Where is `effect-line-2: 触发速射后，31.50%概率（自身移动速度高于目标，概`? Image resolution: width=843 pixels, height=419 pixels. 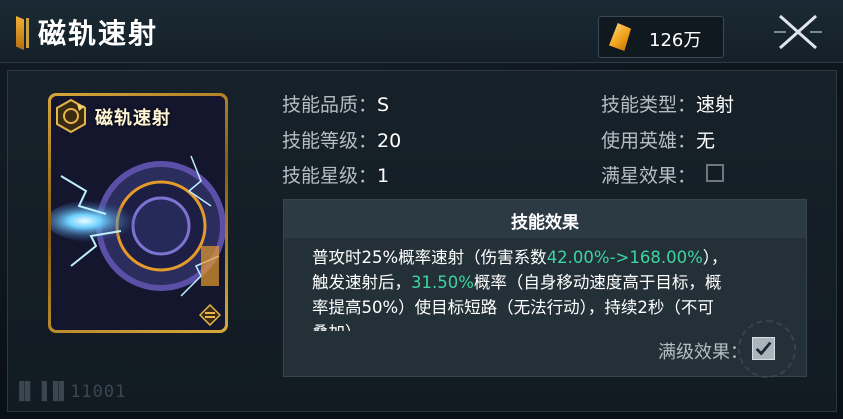
effect-line-2: 触发速射后，31.50%概率（自身移动速度高于目标，概 is located at coordinates (517, 282).